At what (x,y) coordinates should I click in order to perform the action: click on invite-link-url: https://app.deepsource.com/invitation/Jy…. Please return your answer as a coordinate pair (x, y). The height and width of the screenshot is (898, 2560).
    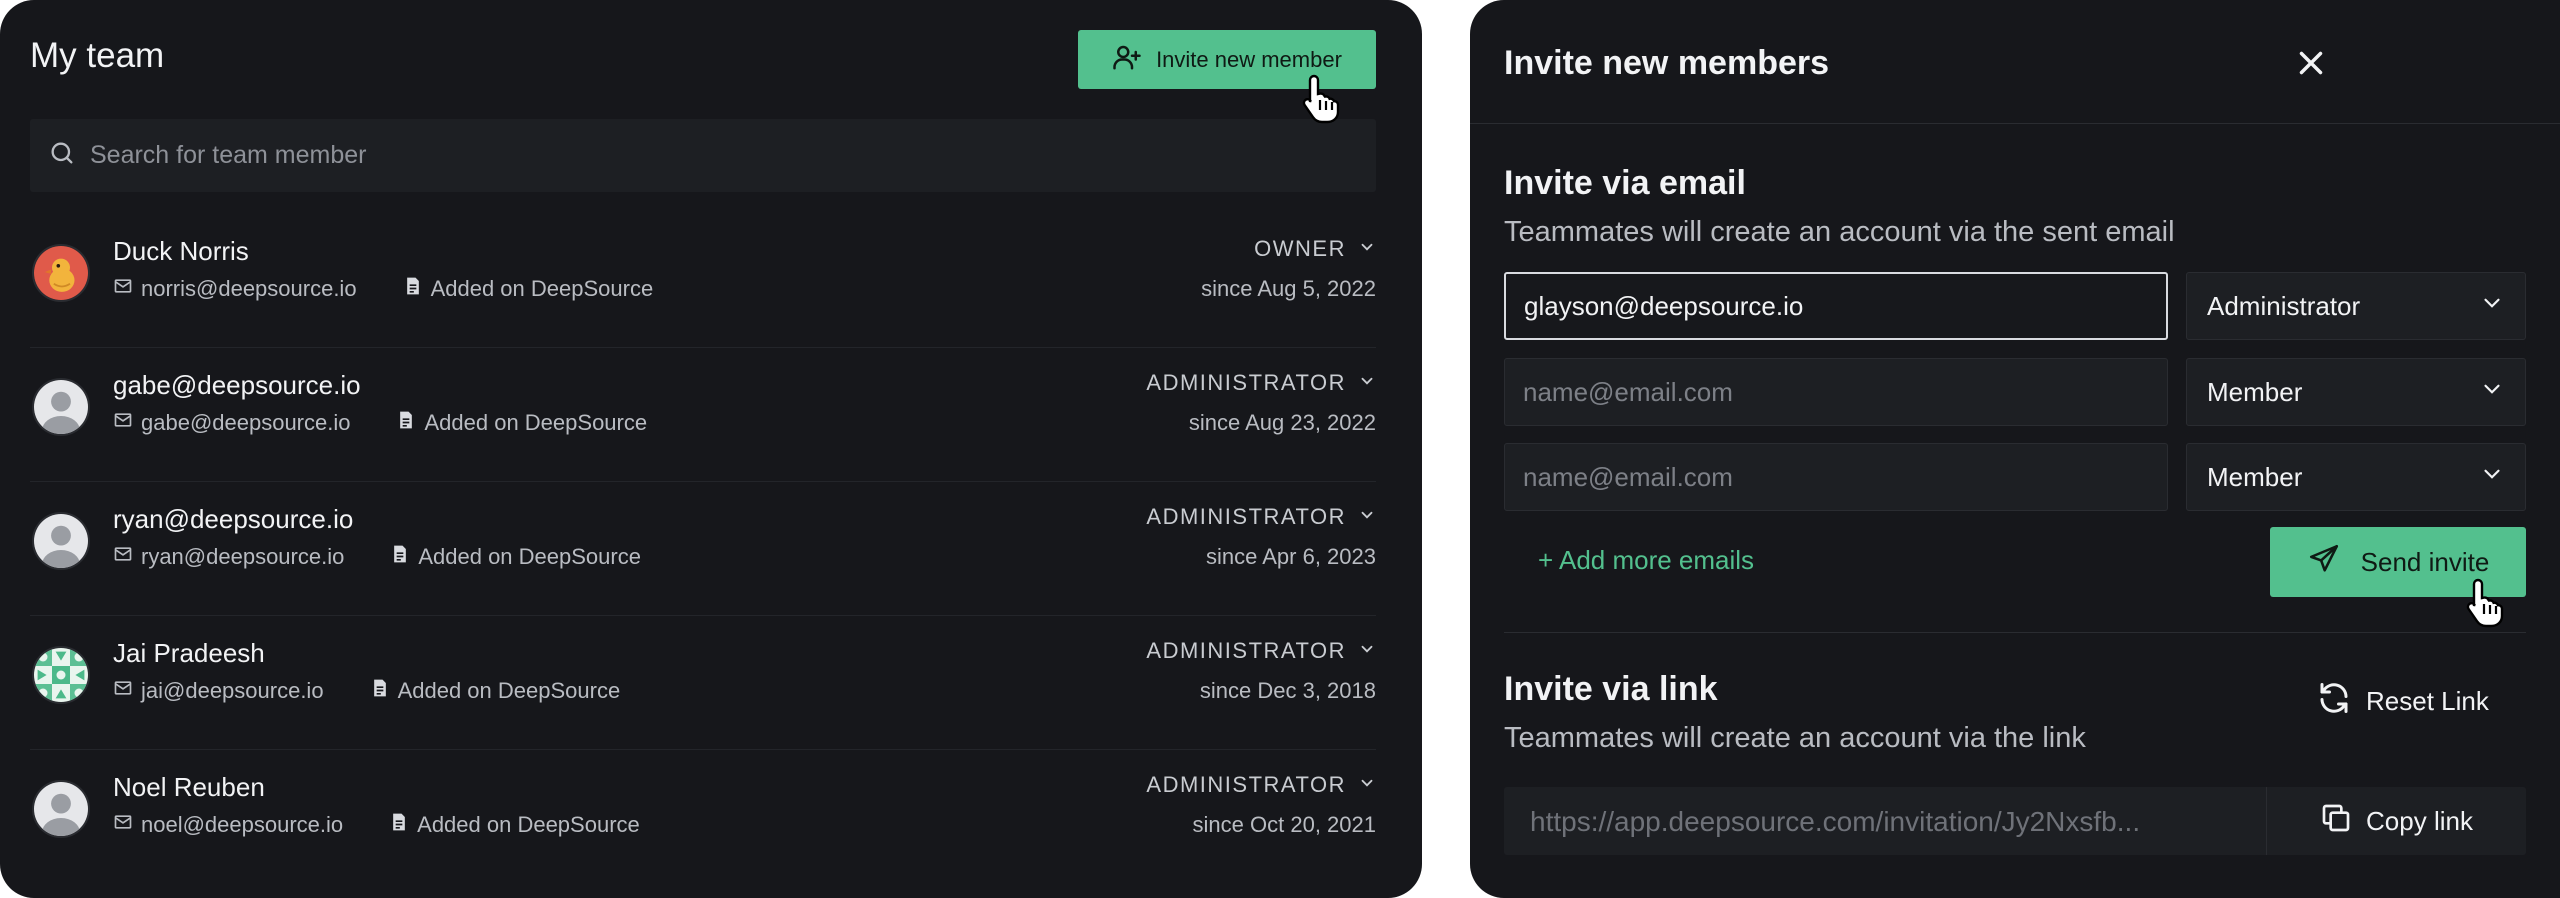
    Looking at the image, I should click on (1890, 822).